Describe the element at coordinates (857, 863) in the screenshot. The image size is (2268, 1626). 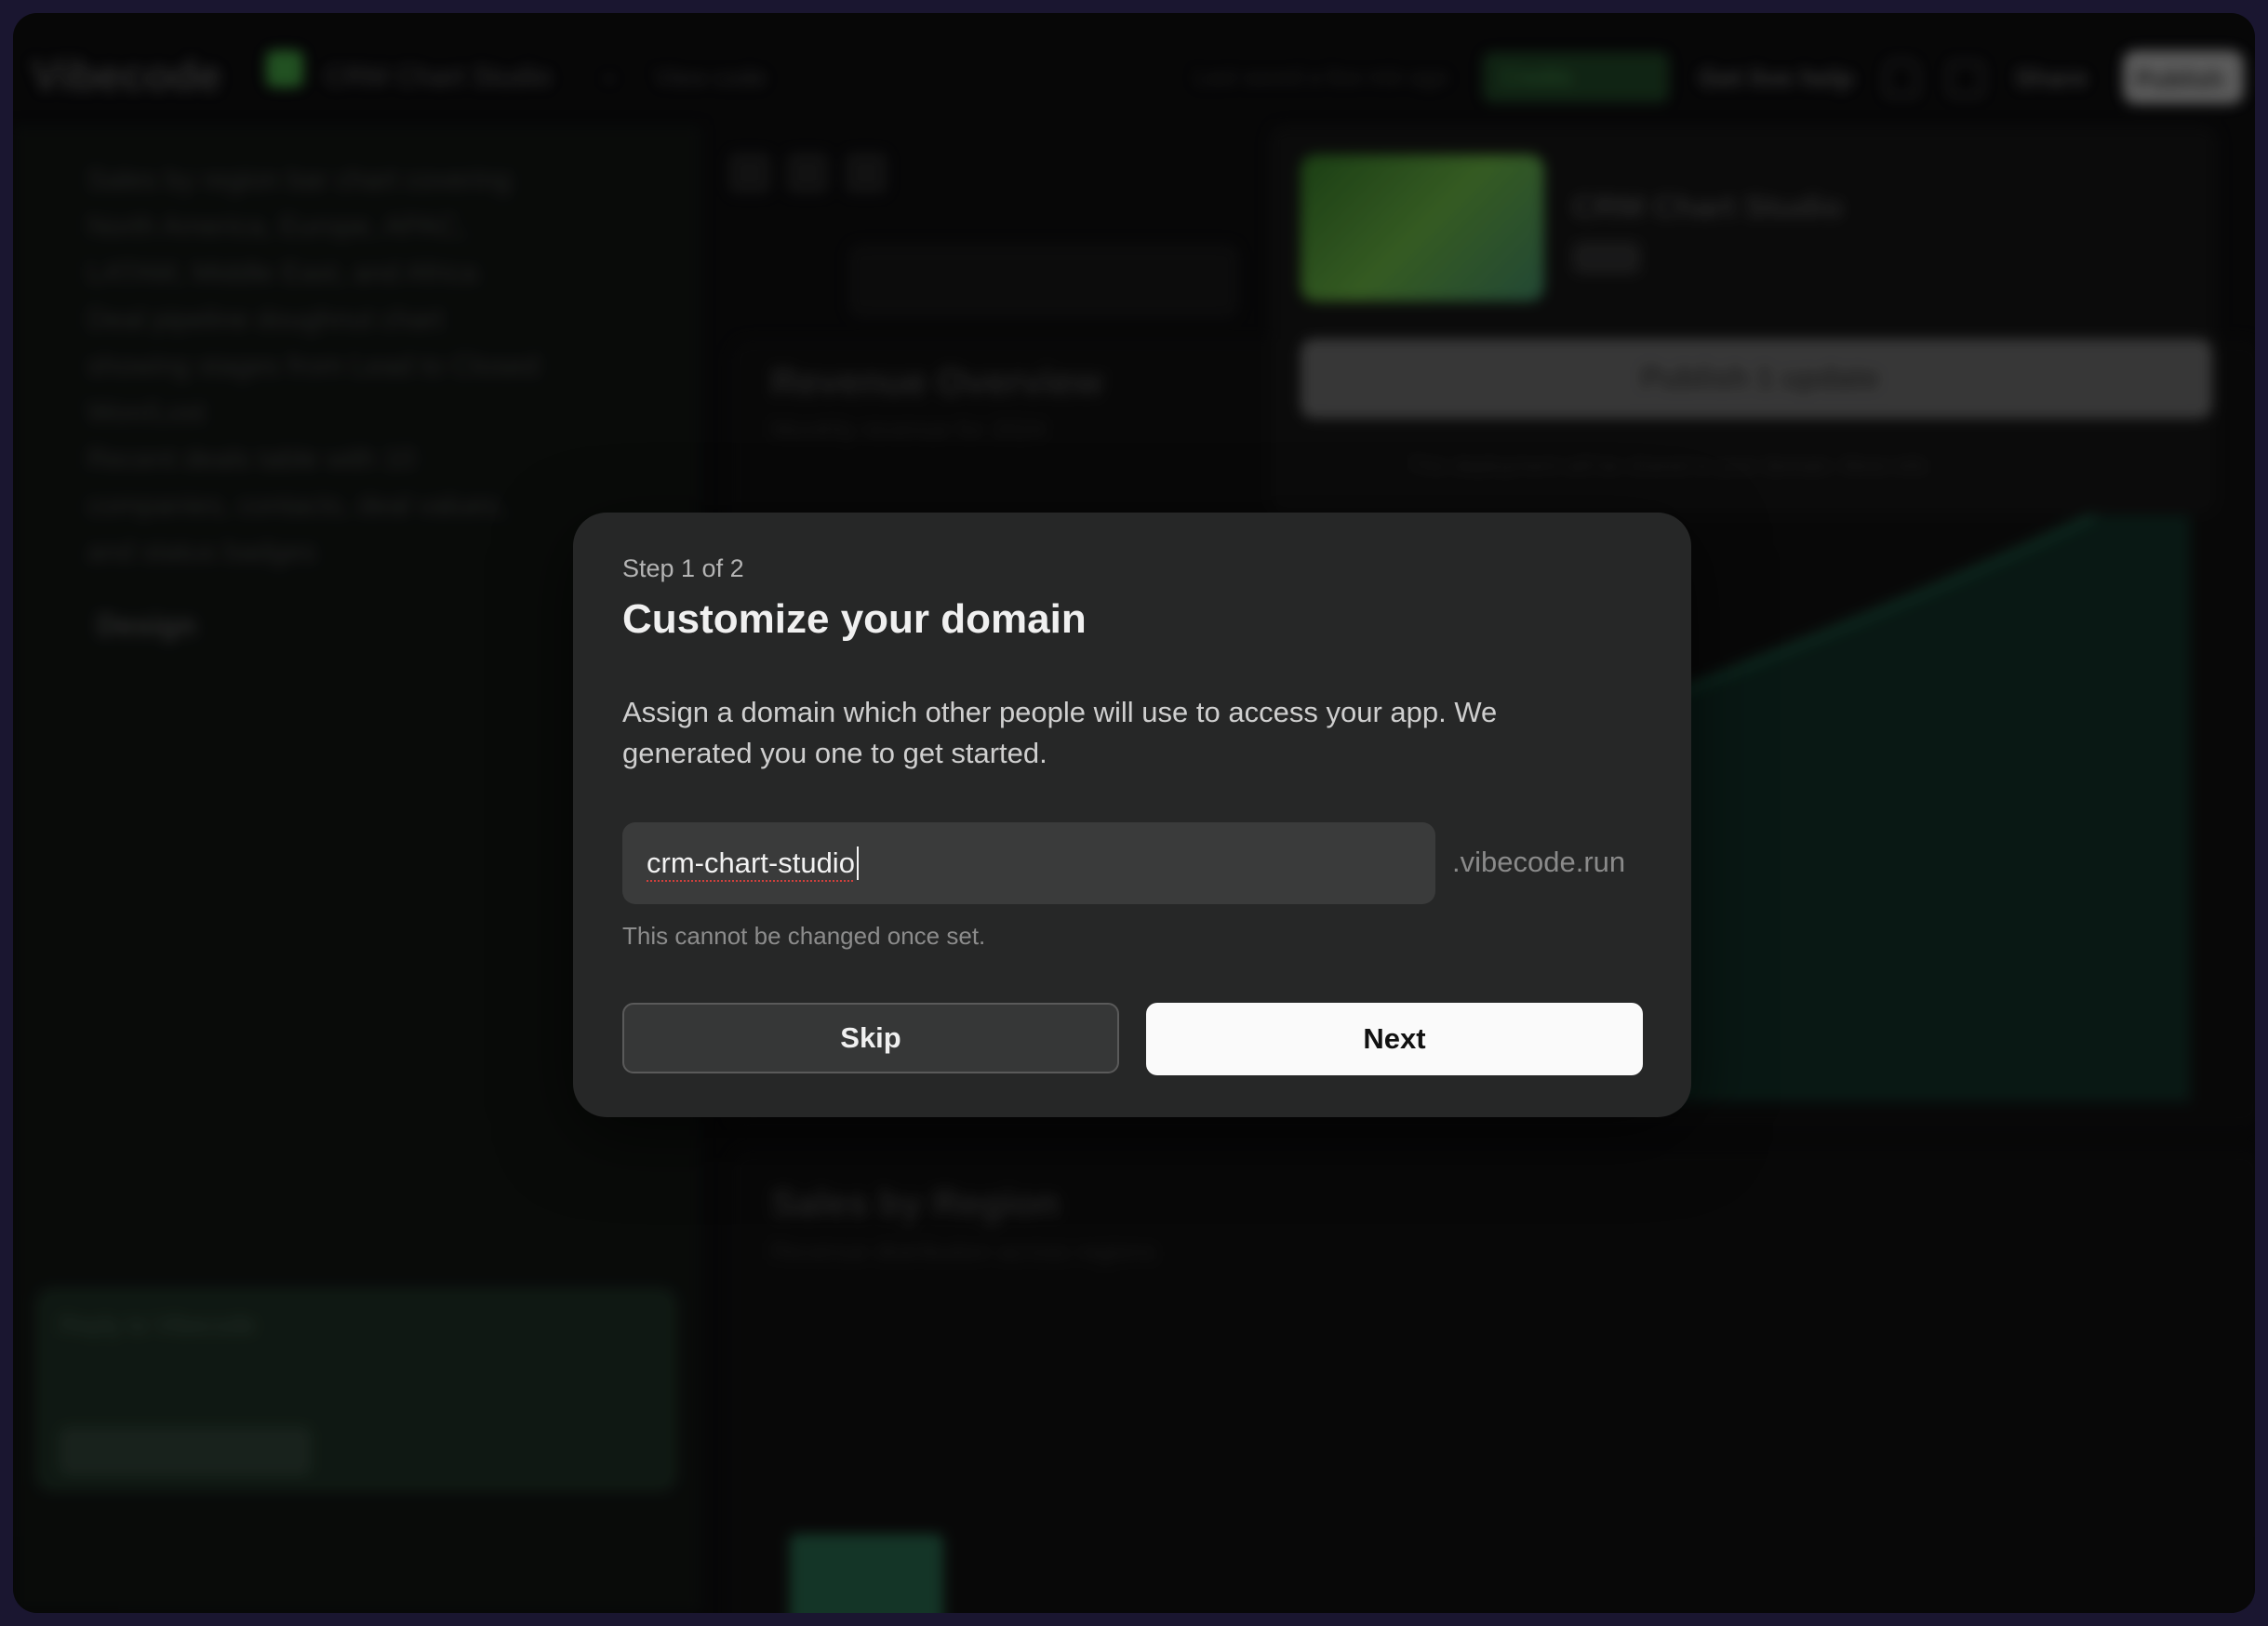
I see `text-caret` at that location.